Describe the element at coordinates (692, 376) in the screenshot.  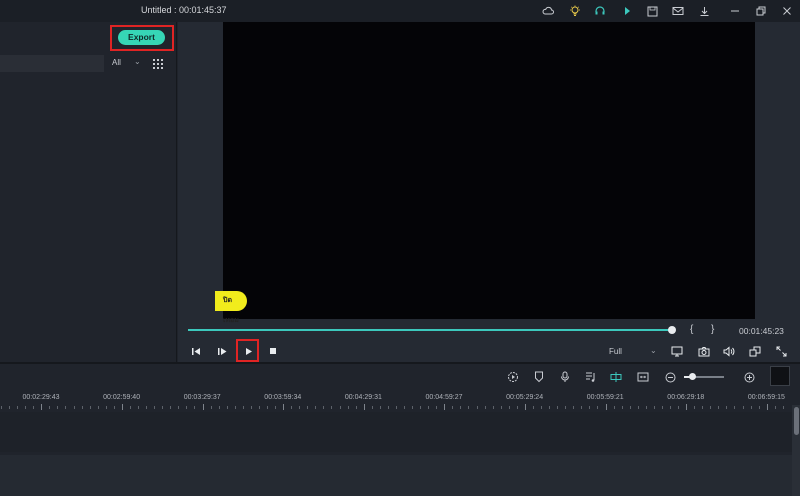
I see `zoom-slider-handle` at that location.